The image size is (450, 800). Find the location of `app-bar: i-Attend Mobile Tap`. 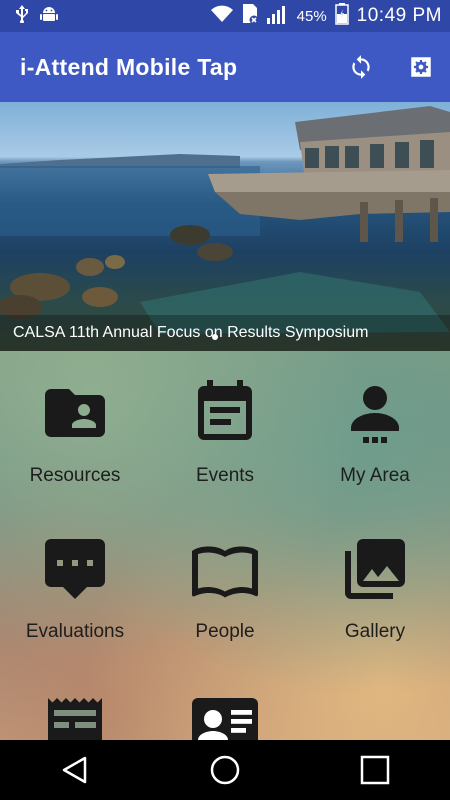

app-bar: i-Attend Mobile Tap is located at coordinates (225, 67).